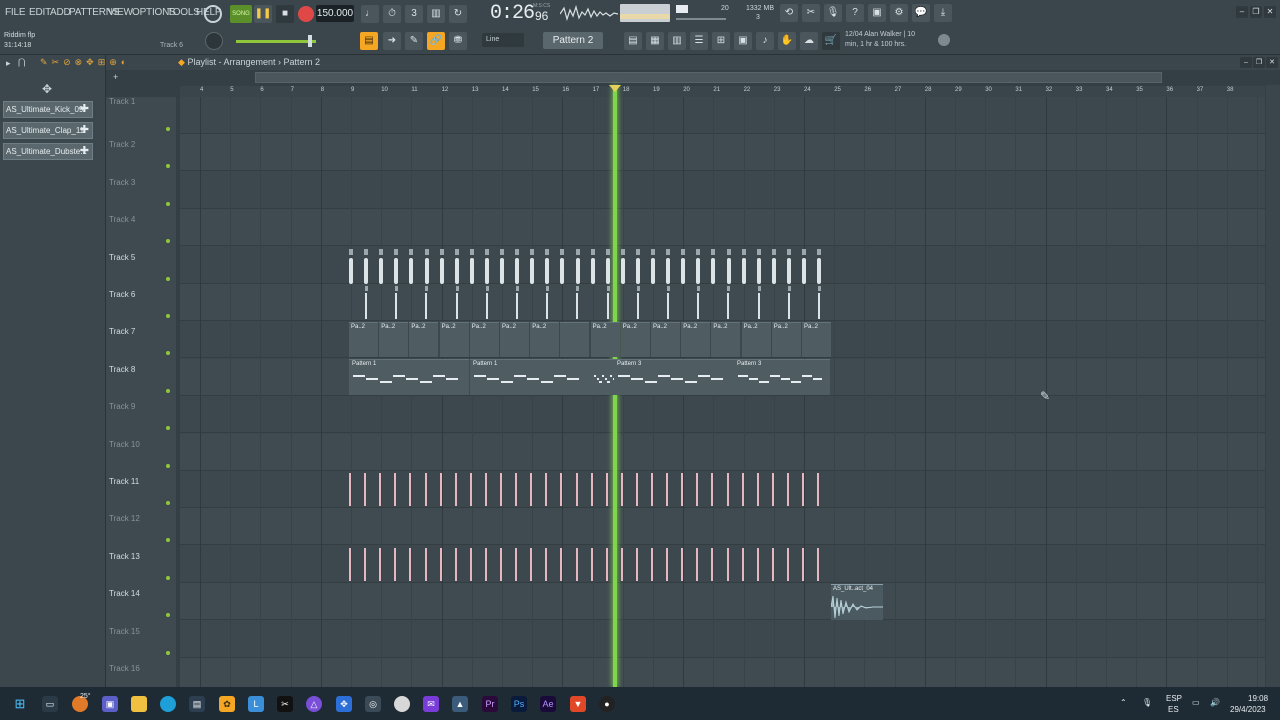  Describe the element at coordinates (519, 704) in the screenshot. I see `photoshop-icon: Ps` at that location.